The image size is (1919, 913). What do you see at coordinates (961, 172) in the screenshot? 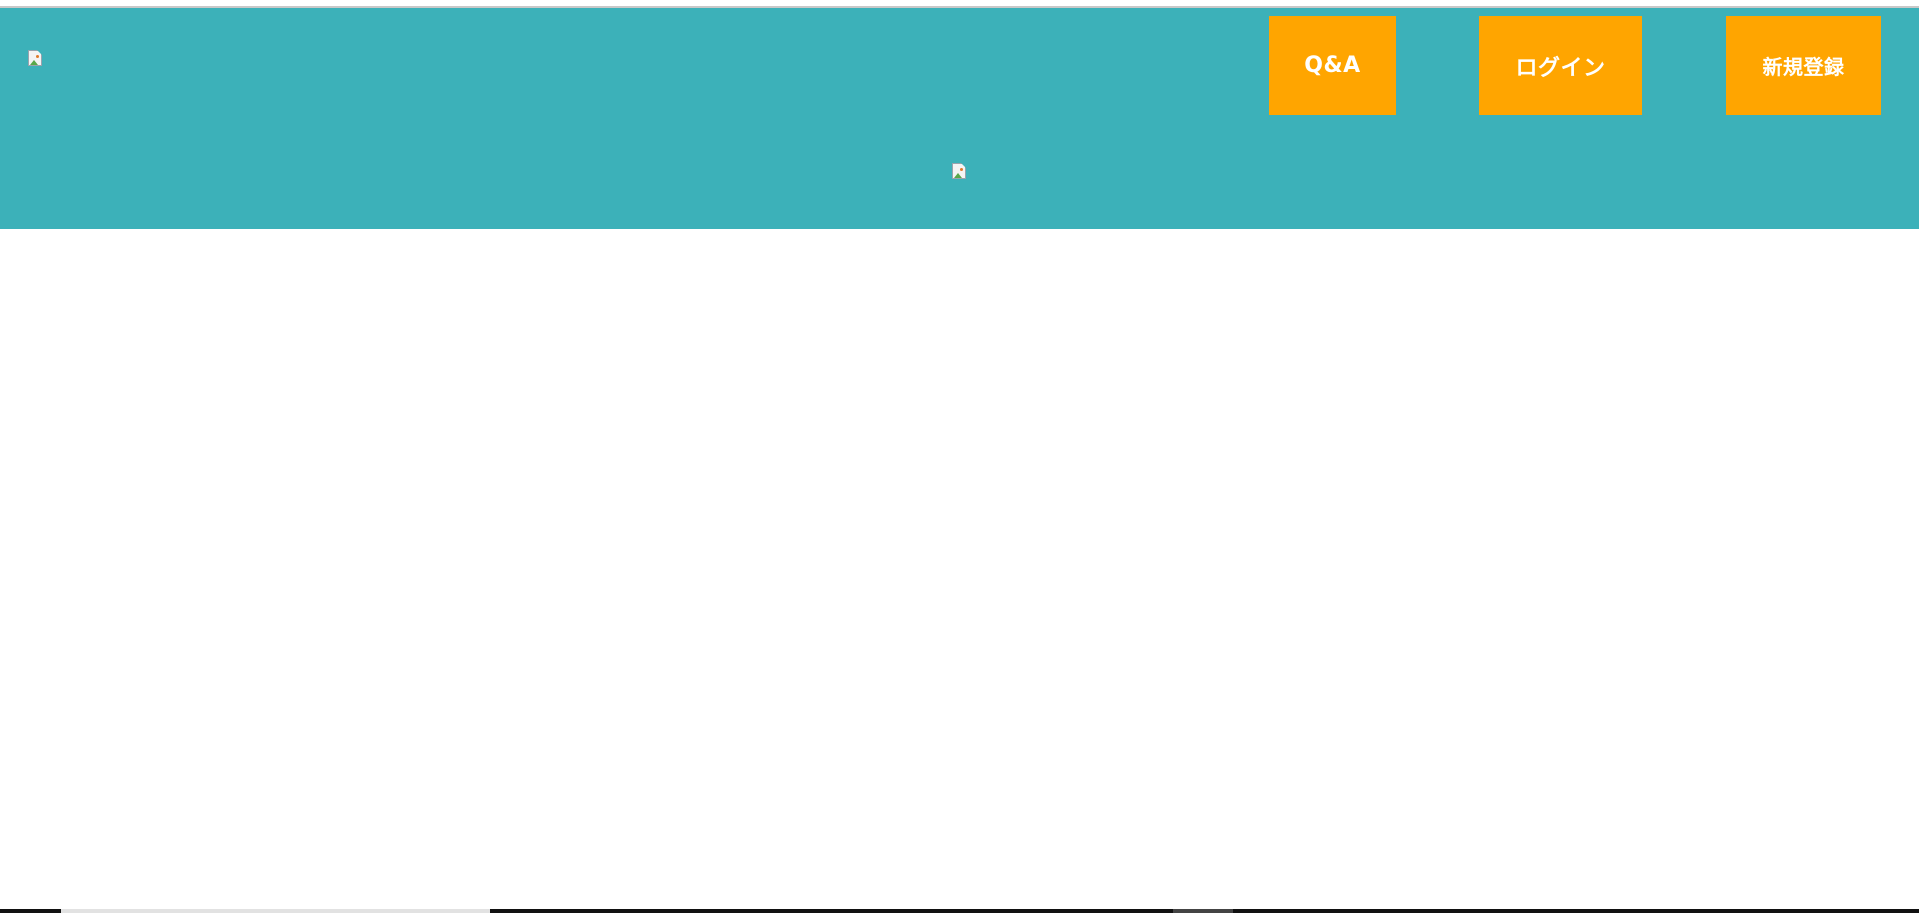
I see `hero-broken-image-icon` at bounding box center [961, 172].